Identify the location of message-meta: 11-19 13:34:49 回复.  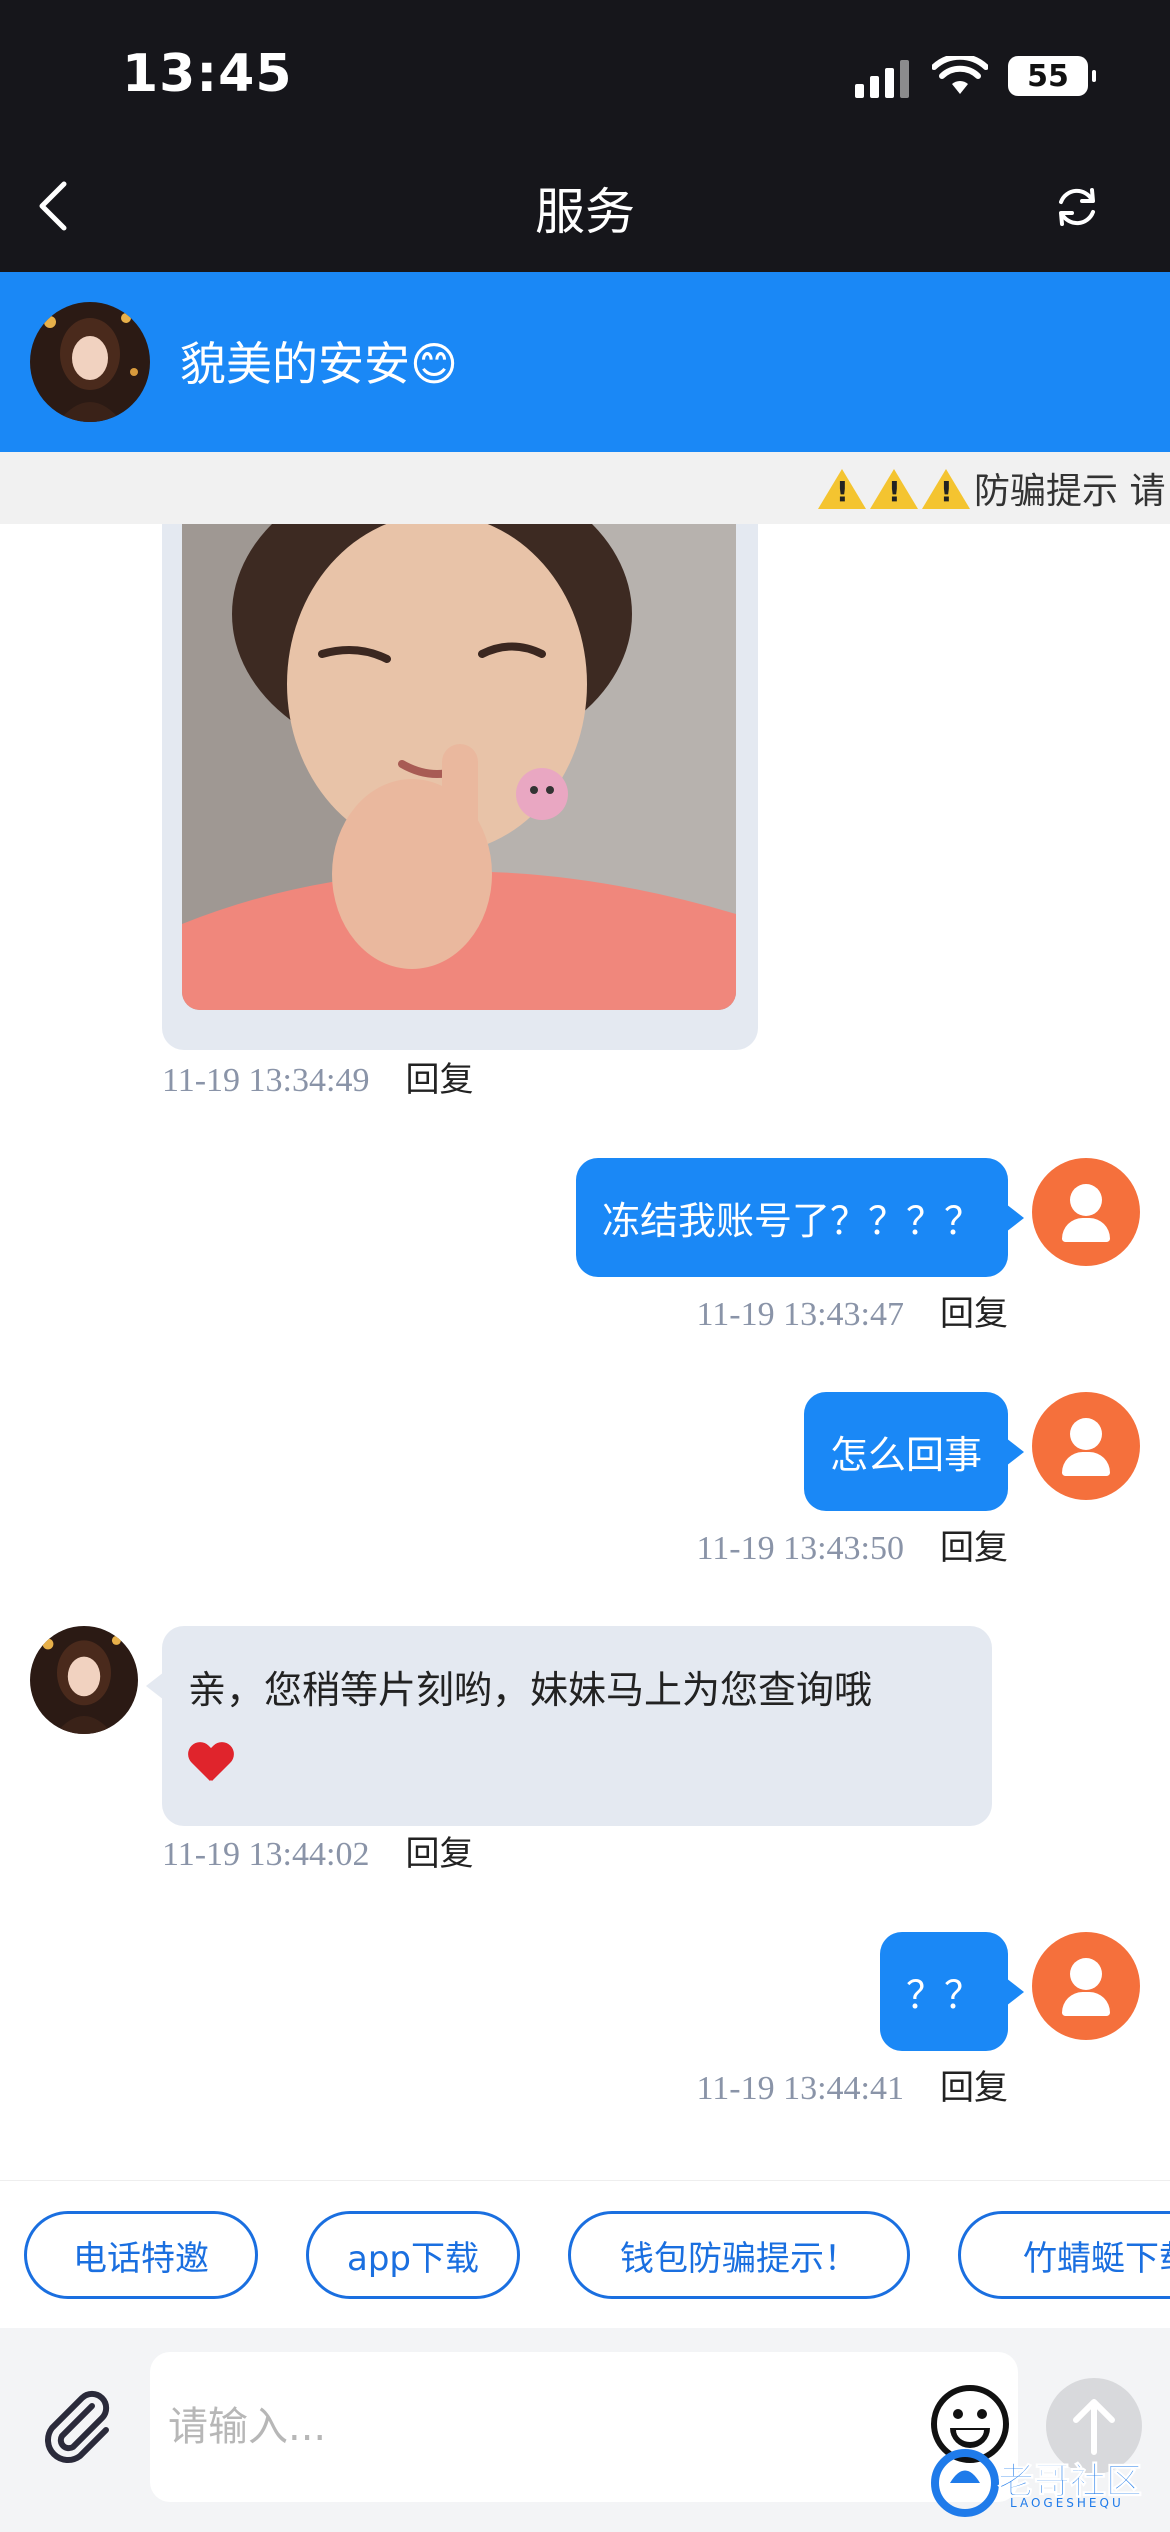
(317, 1076).